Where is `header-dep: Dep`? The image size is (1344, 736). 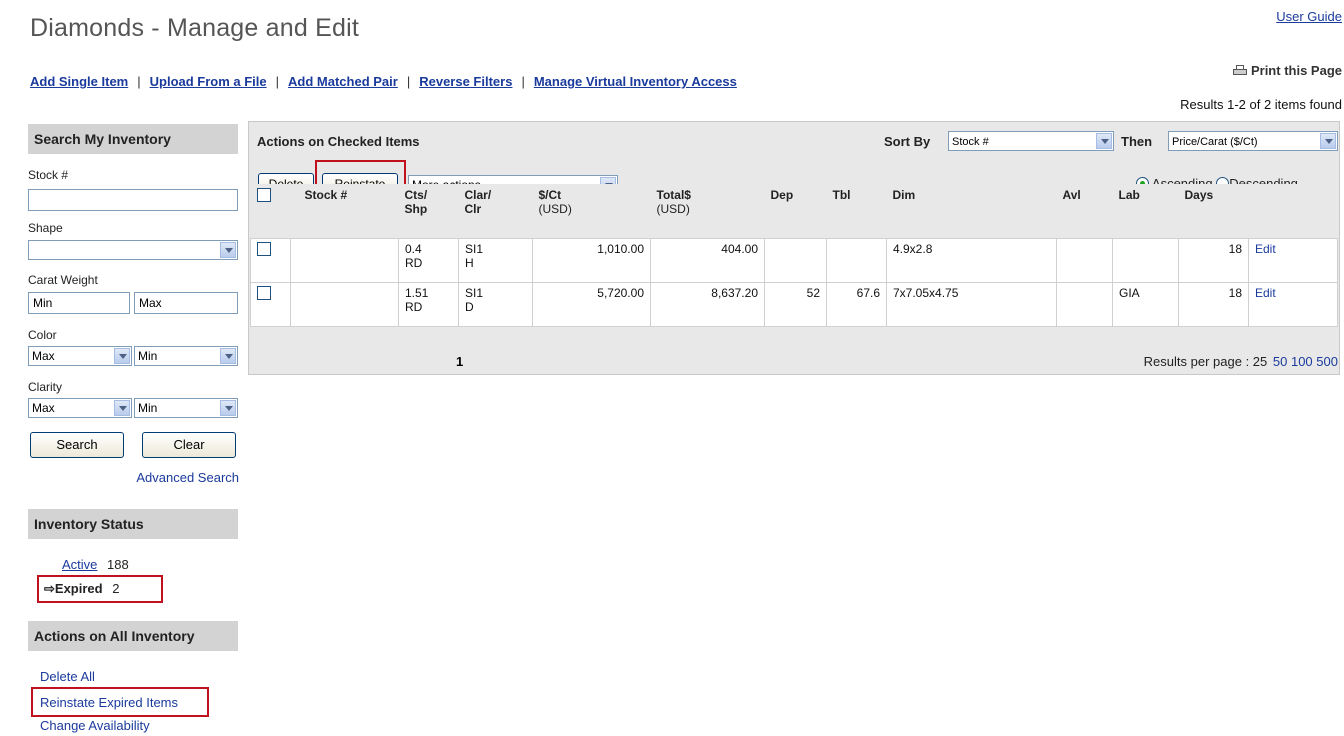 header-dep: Dep is located at coordinates (795, 211).